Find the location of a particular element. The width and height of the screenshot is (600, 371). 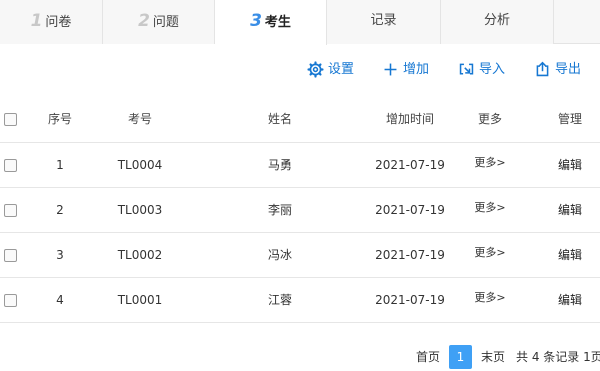

table-row: 3 TL0002 冯冰 2021-07-19 更多> 编辑 is located at coordinates (300, 255).